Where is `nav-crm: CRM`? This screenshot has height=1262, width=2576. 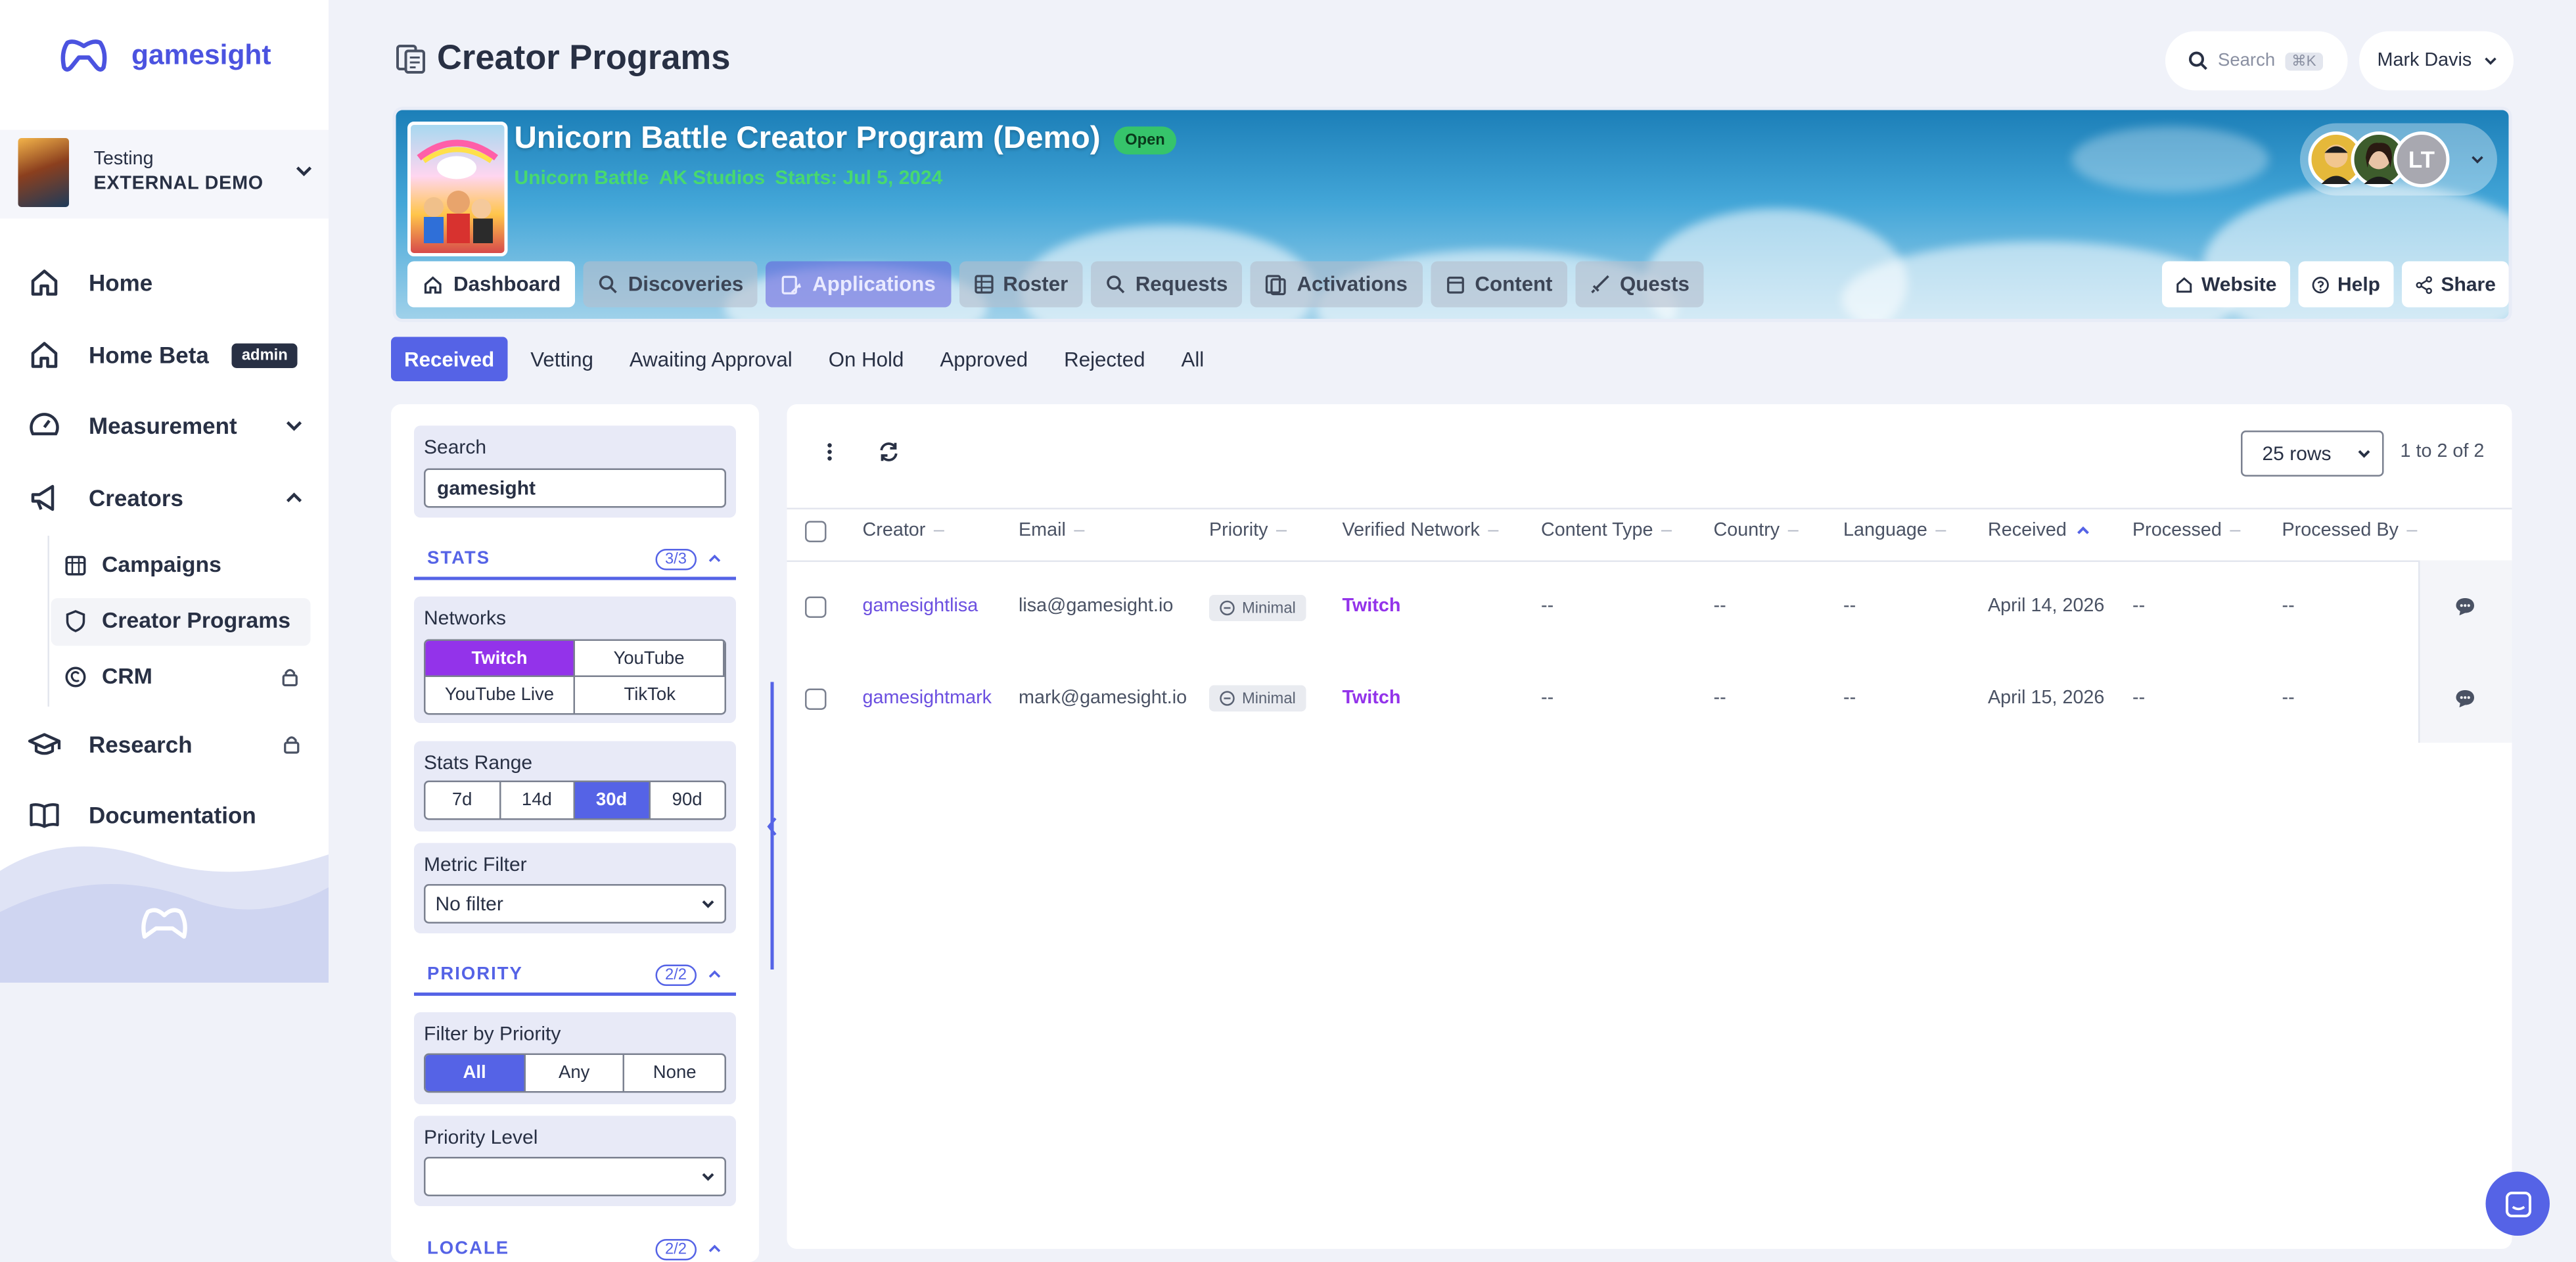
nav-crm: CRM is located at coordinates (182, 677).